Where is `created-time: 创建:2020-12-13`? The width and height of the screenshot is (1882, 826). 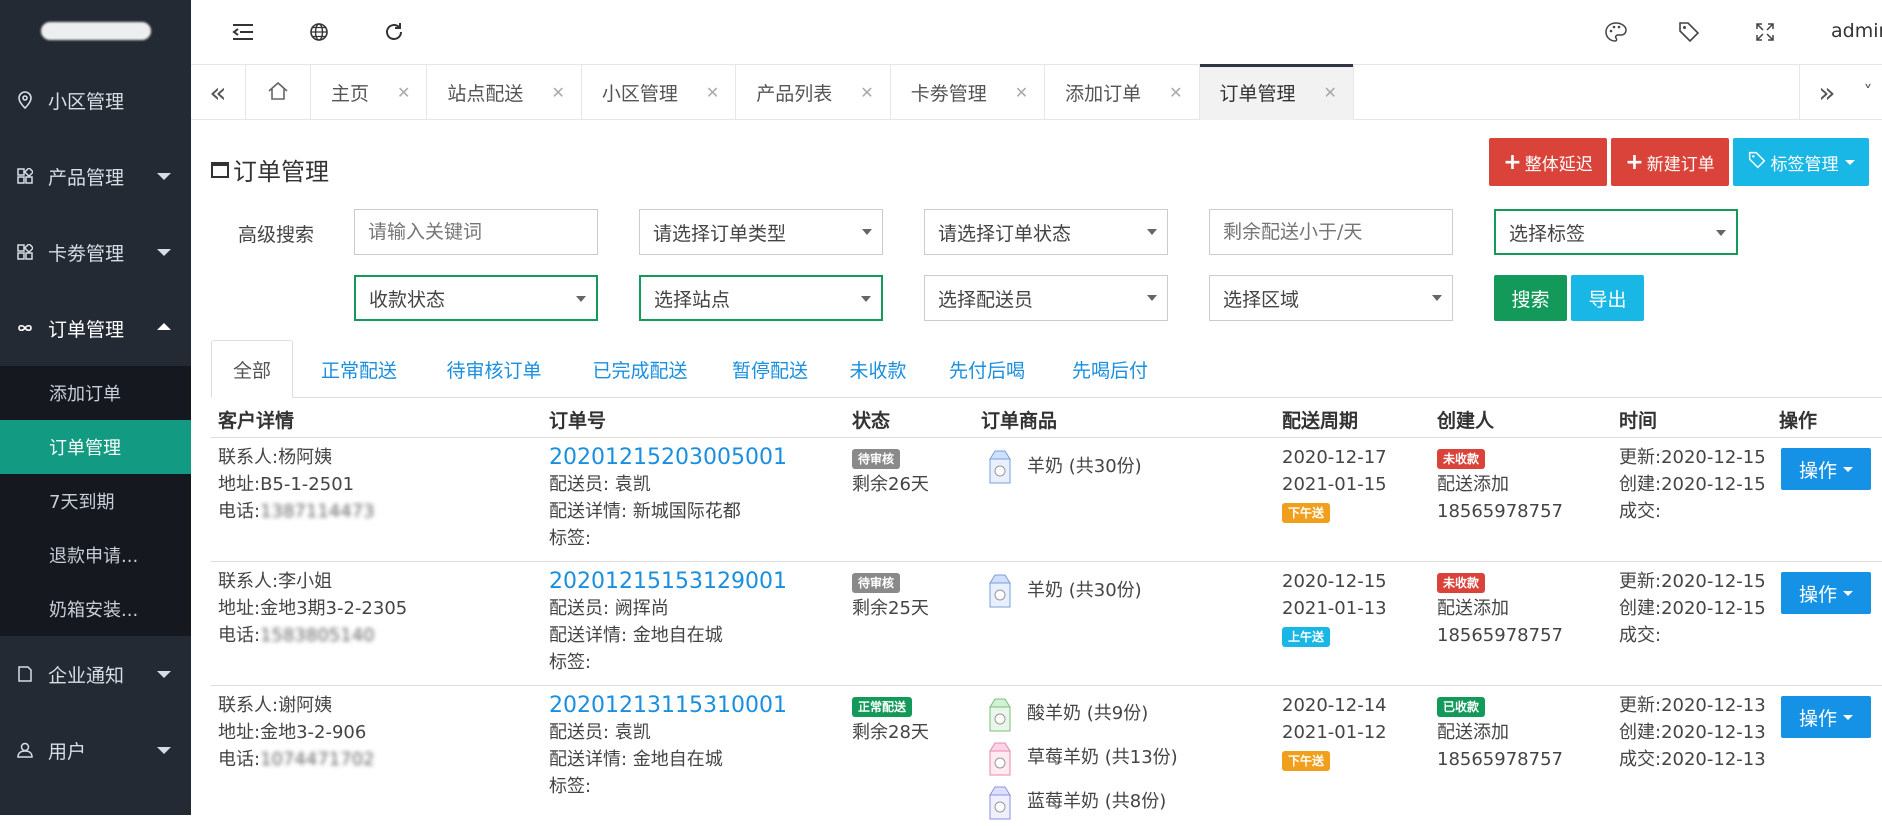
created-time: 创建:2020-12-13 is located at coordinates (1692, 732).